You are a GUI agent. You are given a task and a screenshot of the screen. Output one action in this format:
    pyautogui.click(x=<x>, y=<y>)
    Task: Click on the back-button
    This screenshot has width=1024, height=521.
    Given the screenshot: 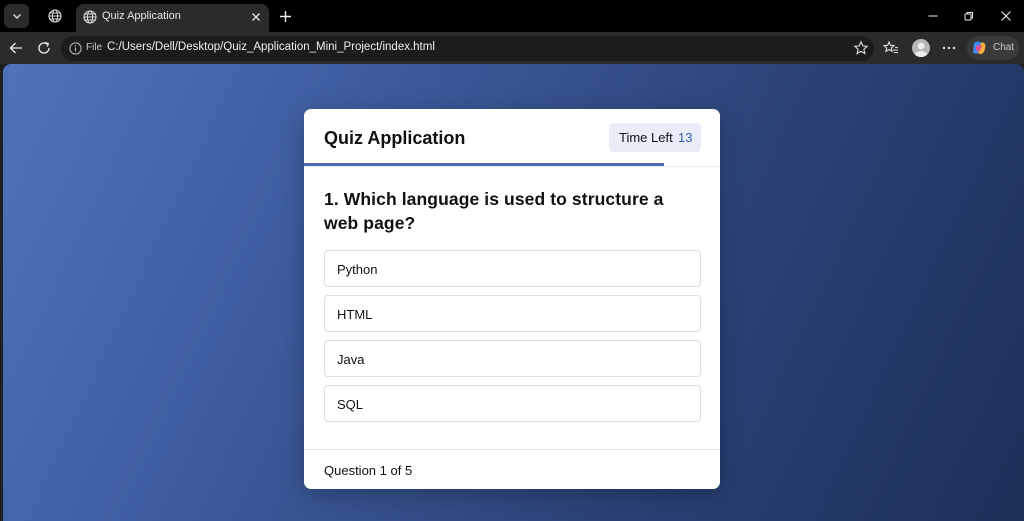 What is the action you would take?
    pyautogui.click(x=16, y=48)
    